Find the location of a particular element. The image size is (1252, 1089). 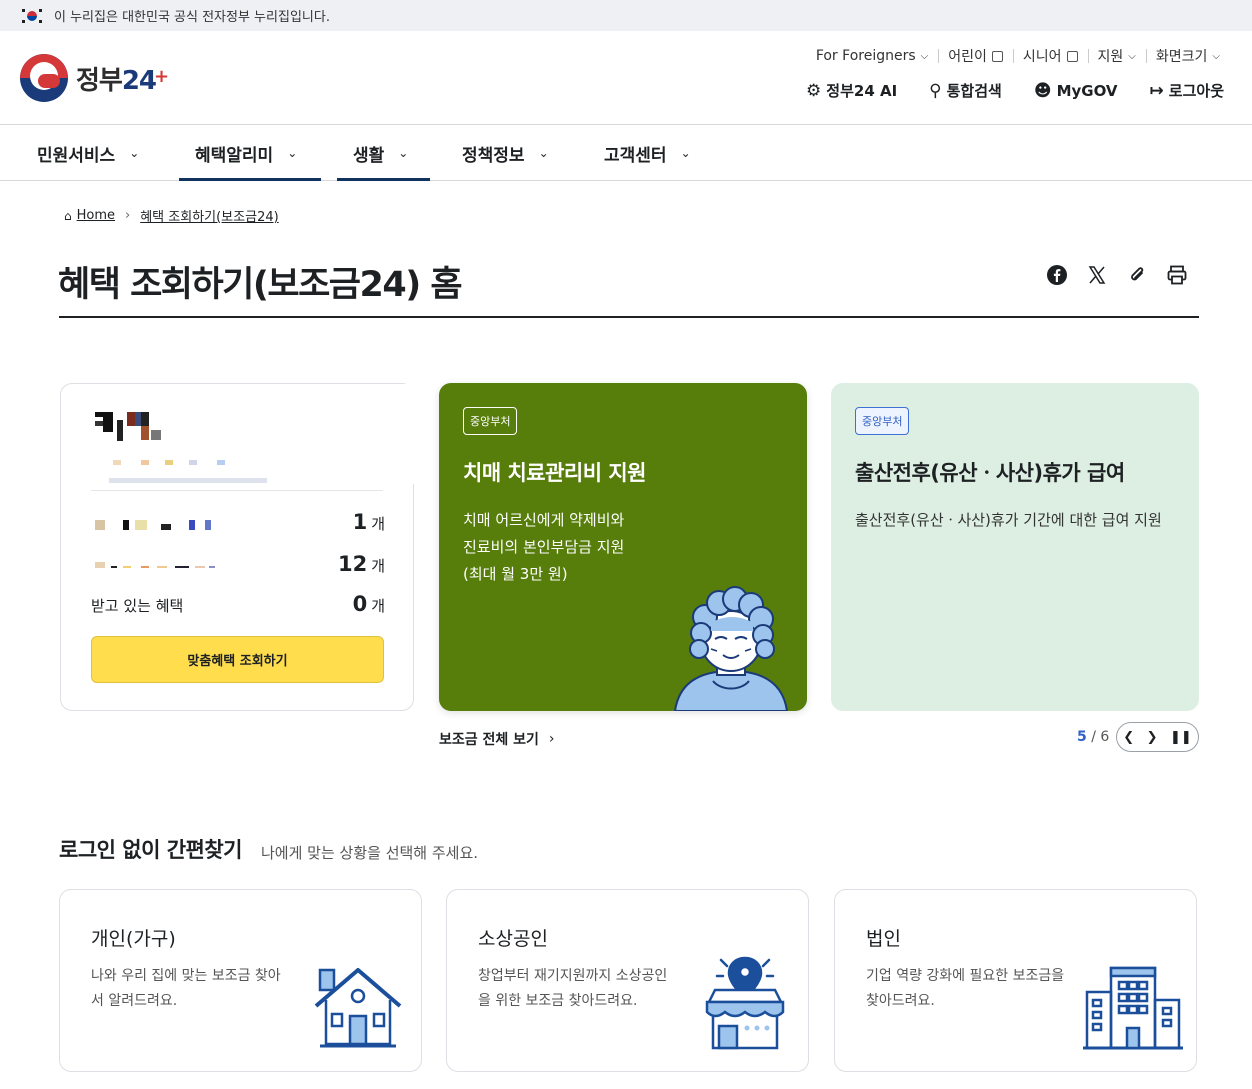

page-title: 혜택 조회하기(보조금24) 홈 is located at coordinates (260, 285).